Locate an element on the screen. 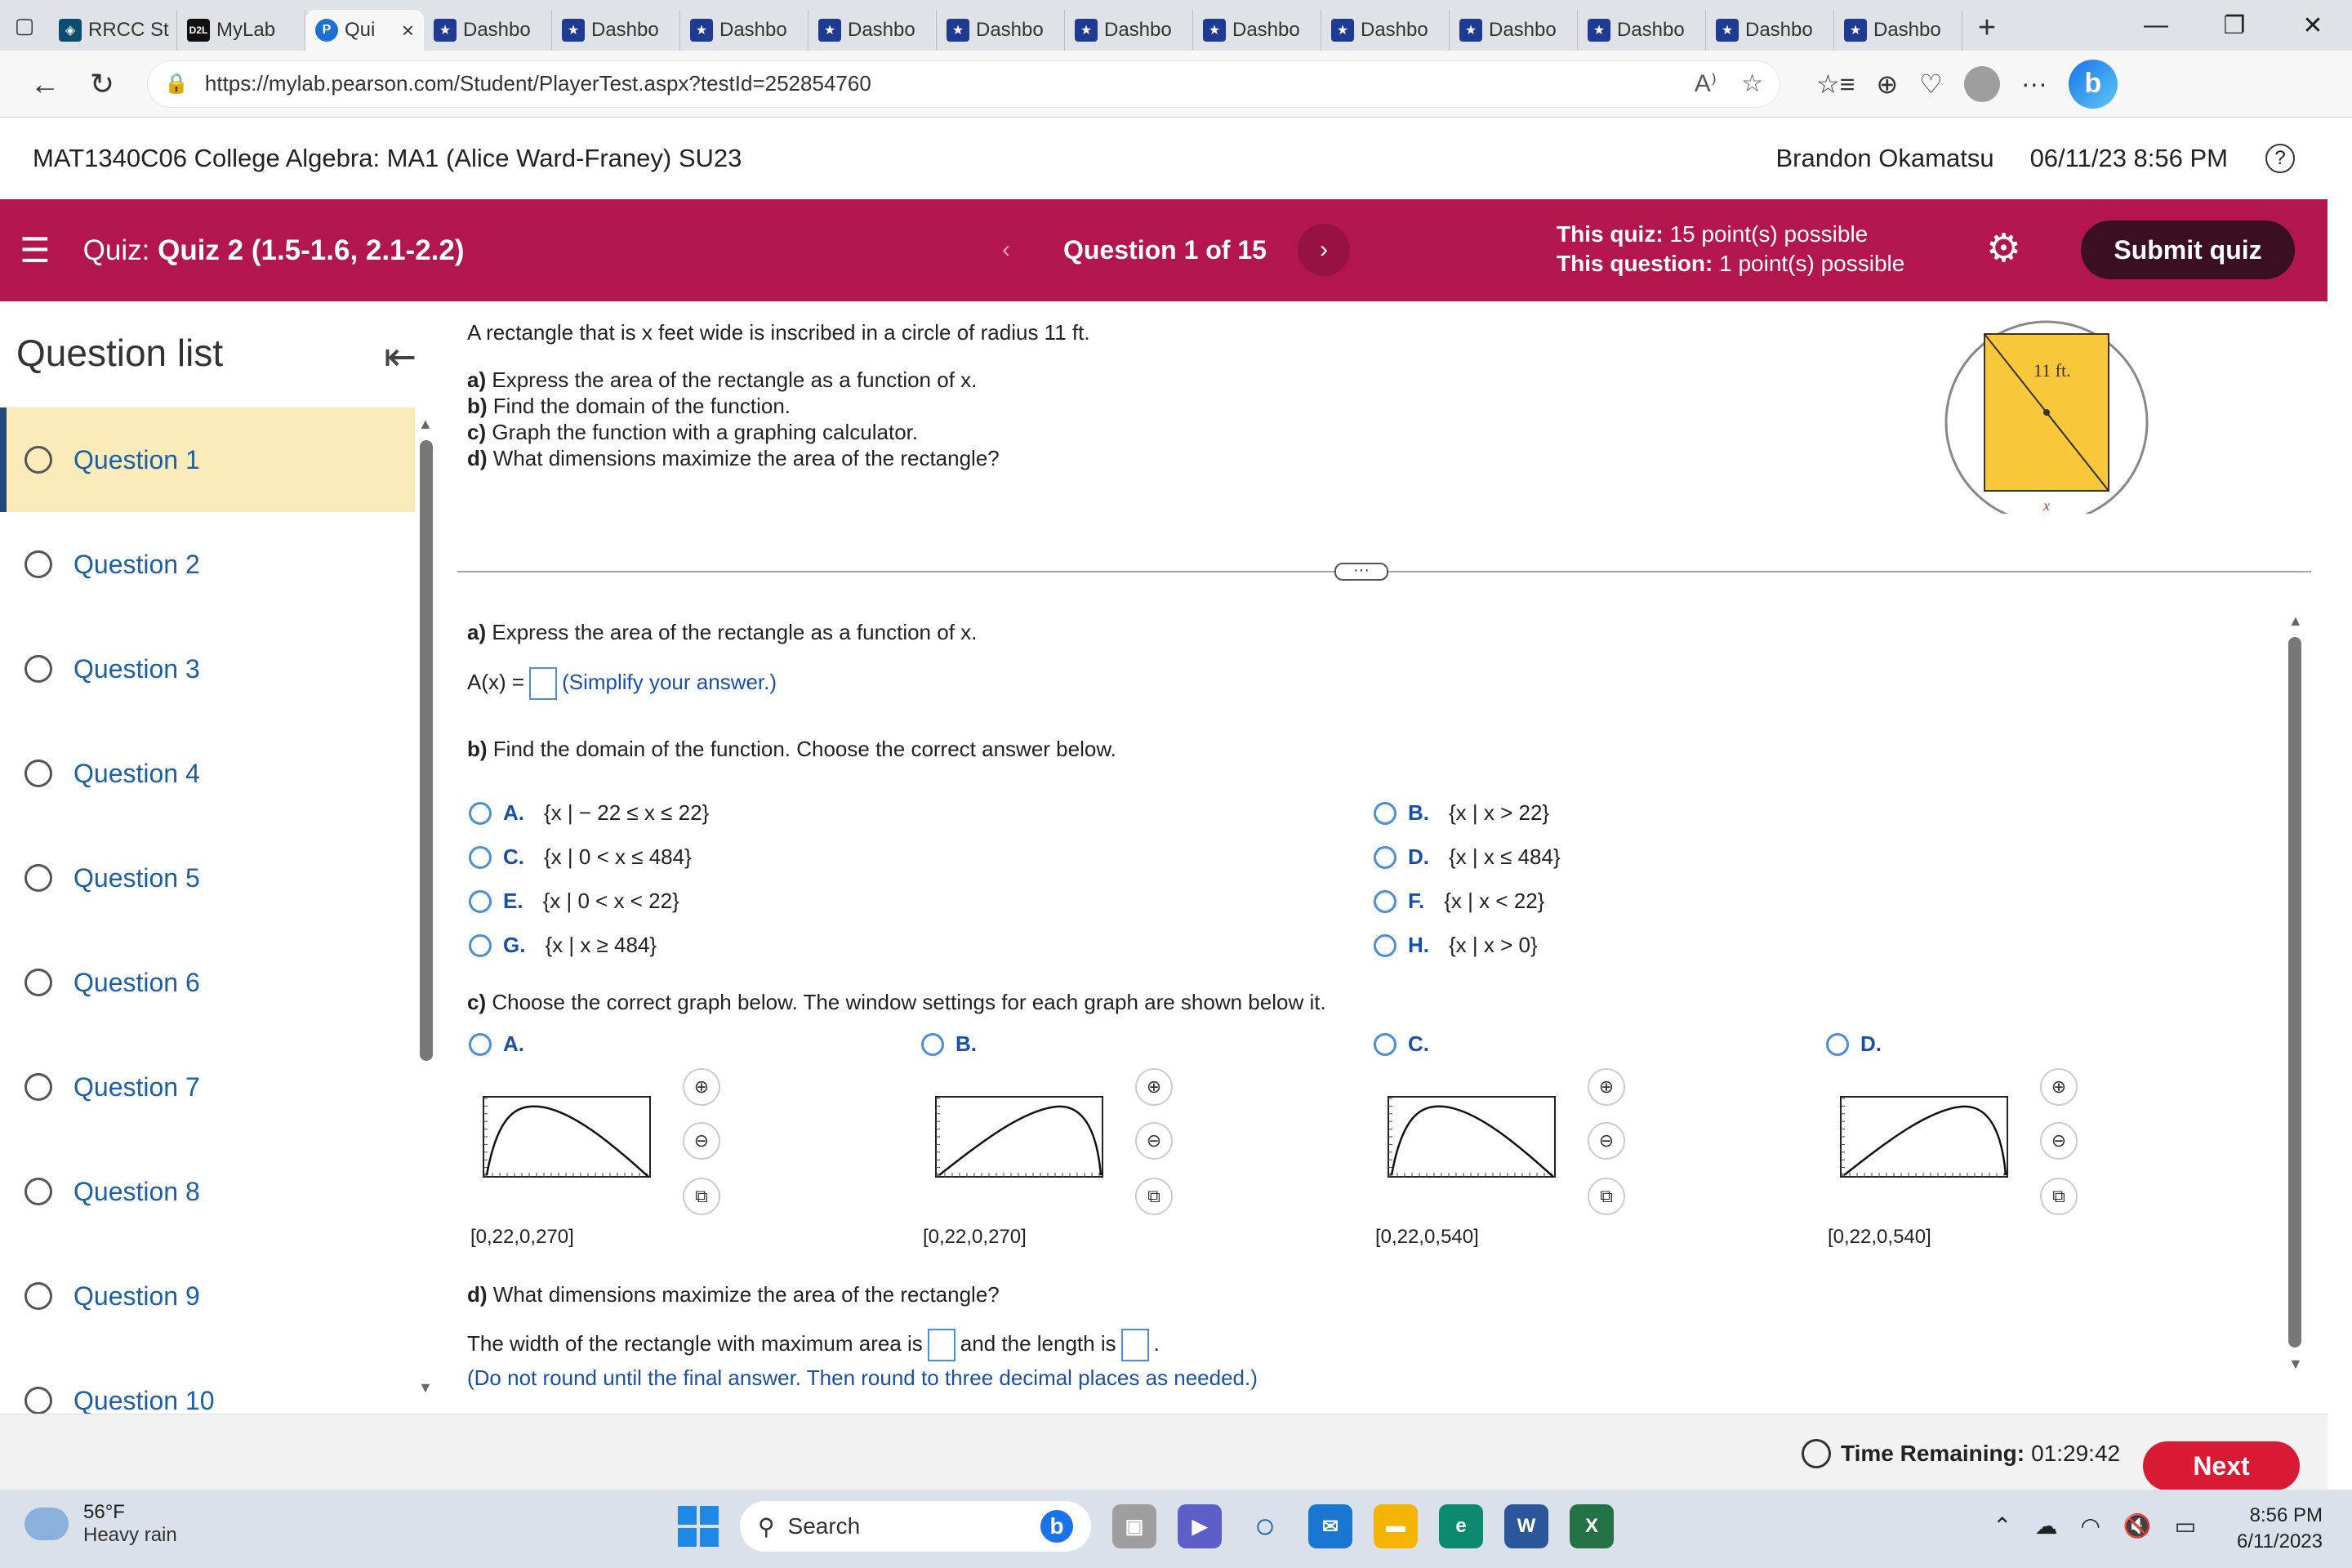  favorite-star-icon: ☆ is located at coordinates (1752, 83).